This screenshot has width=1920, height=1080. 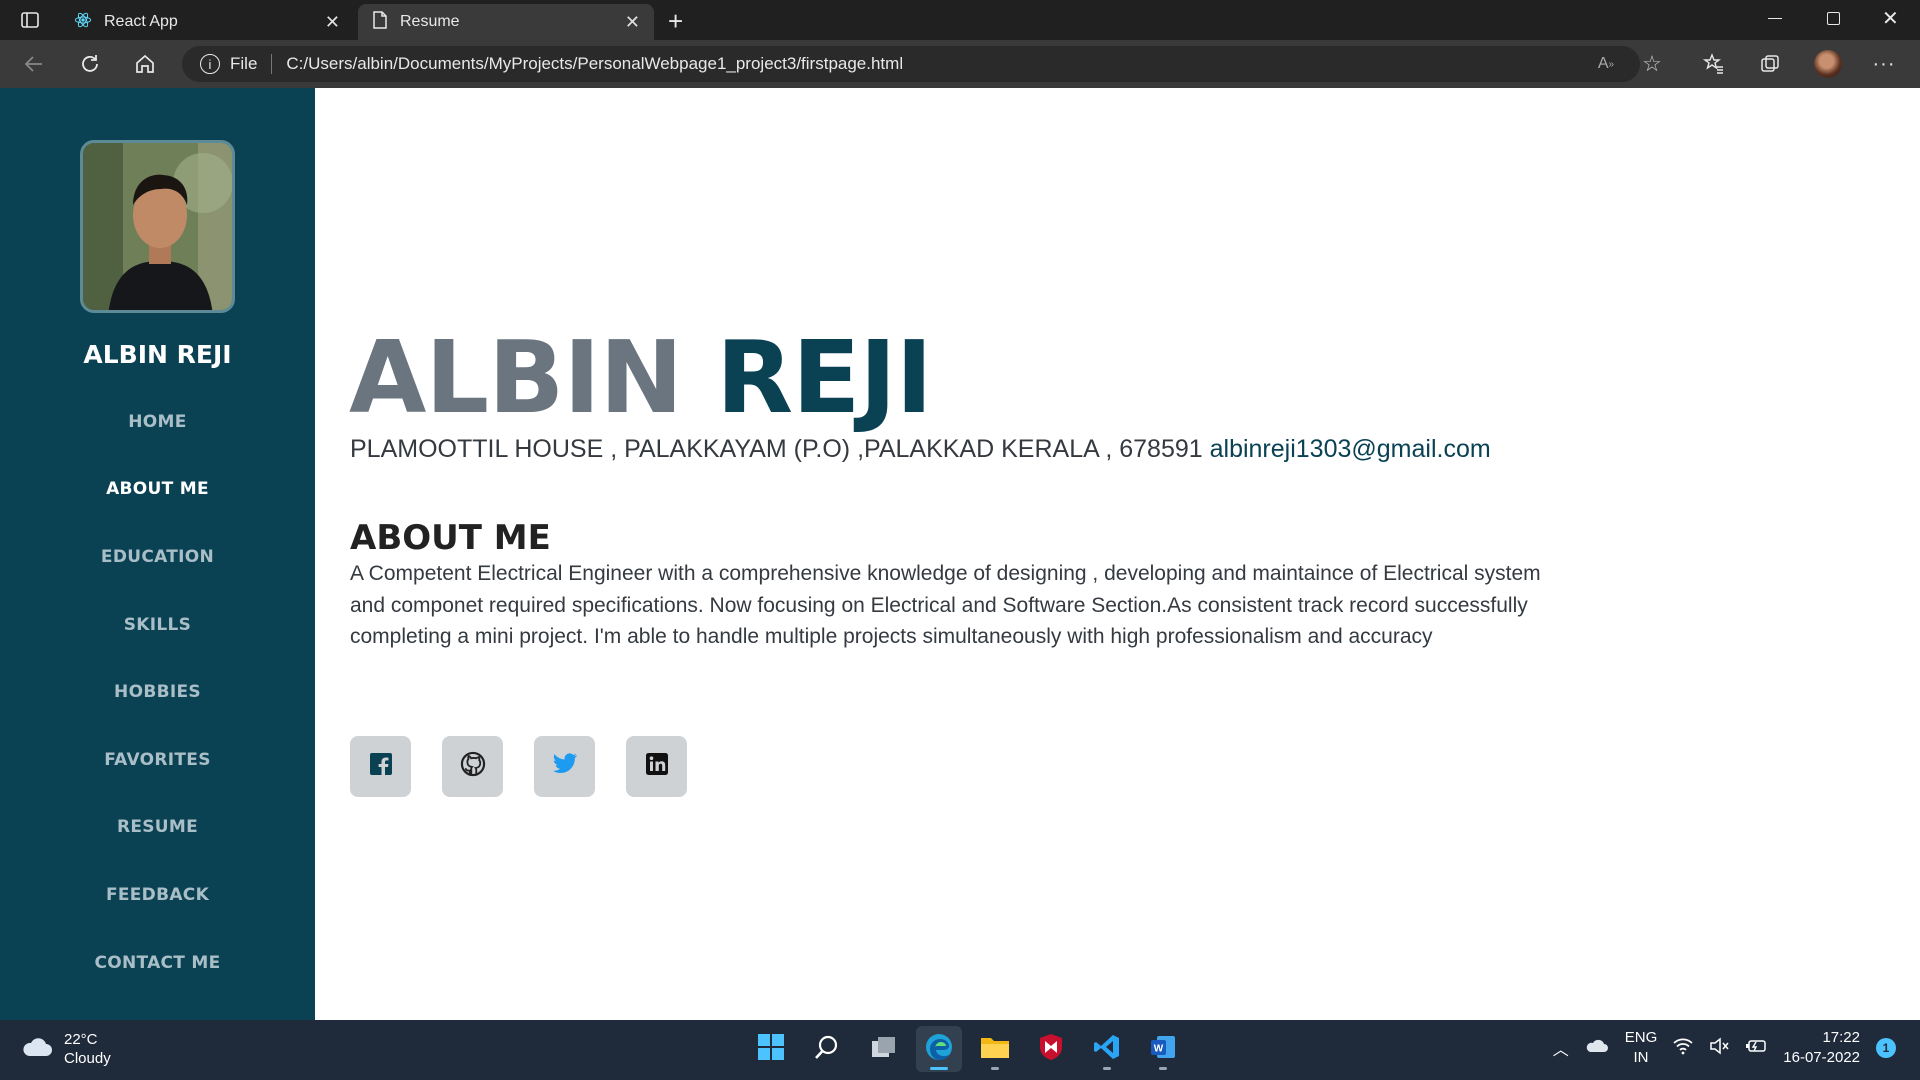 I want to click on region-code: IN, so click(x=1641, y=1057).